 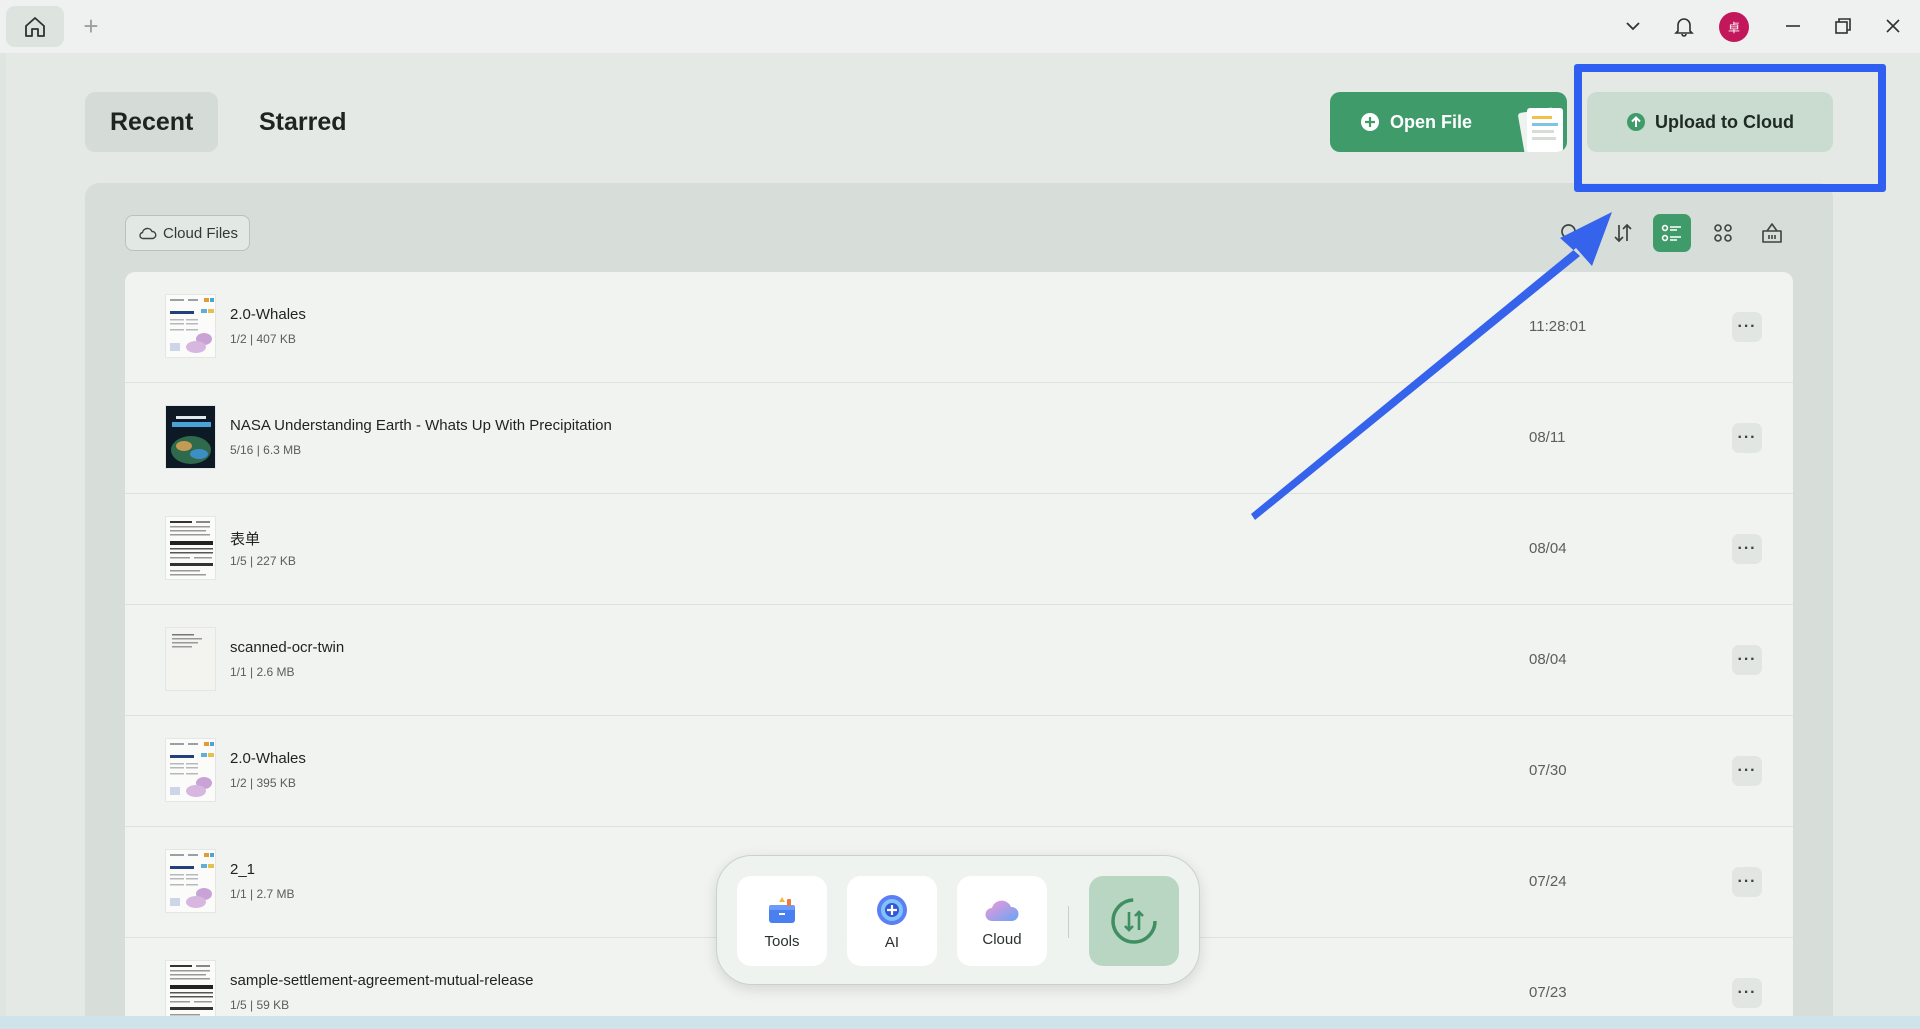 I want to click on bell-icon, so click(x=1684, y=26).